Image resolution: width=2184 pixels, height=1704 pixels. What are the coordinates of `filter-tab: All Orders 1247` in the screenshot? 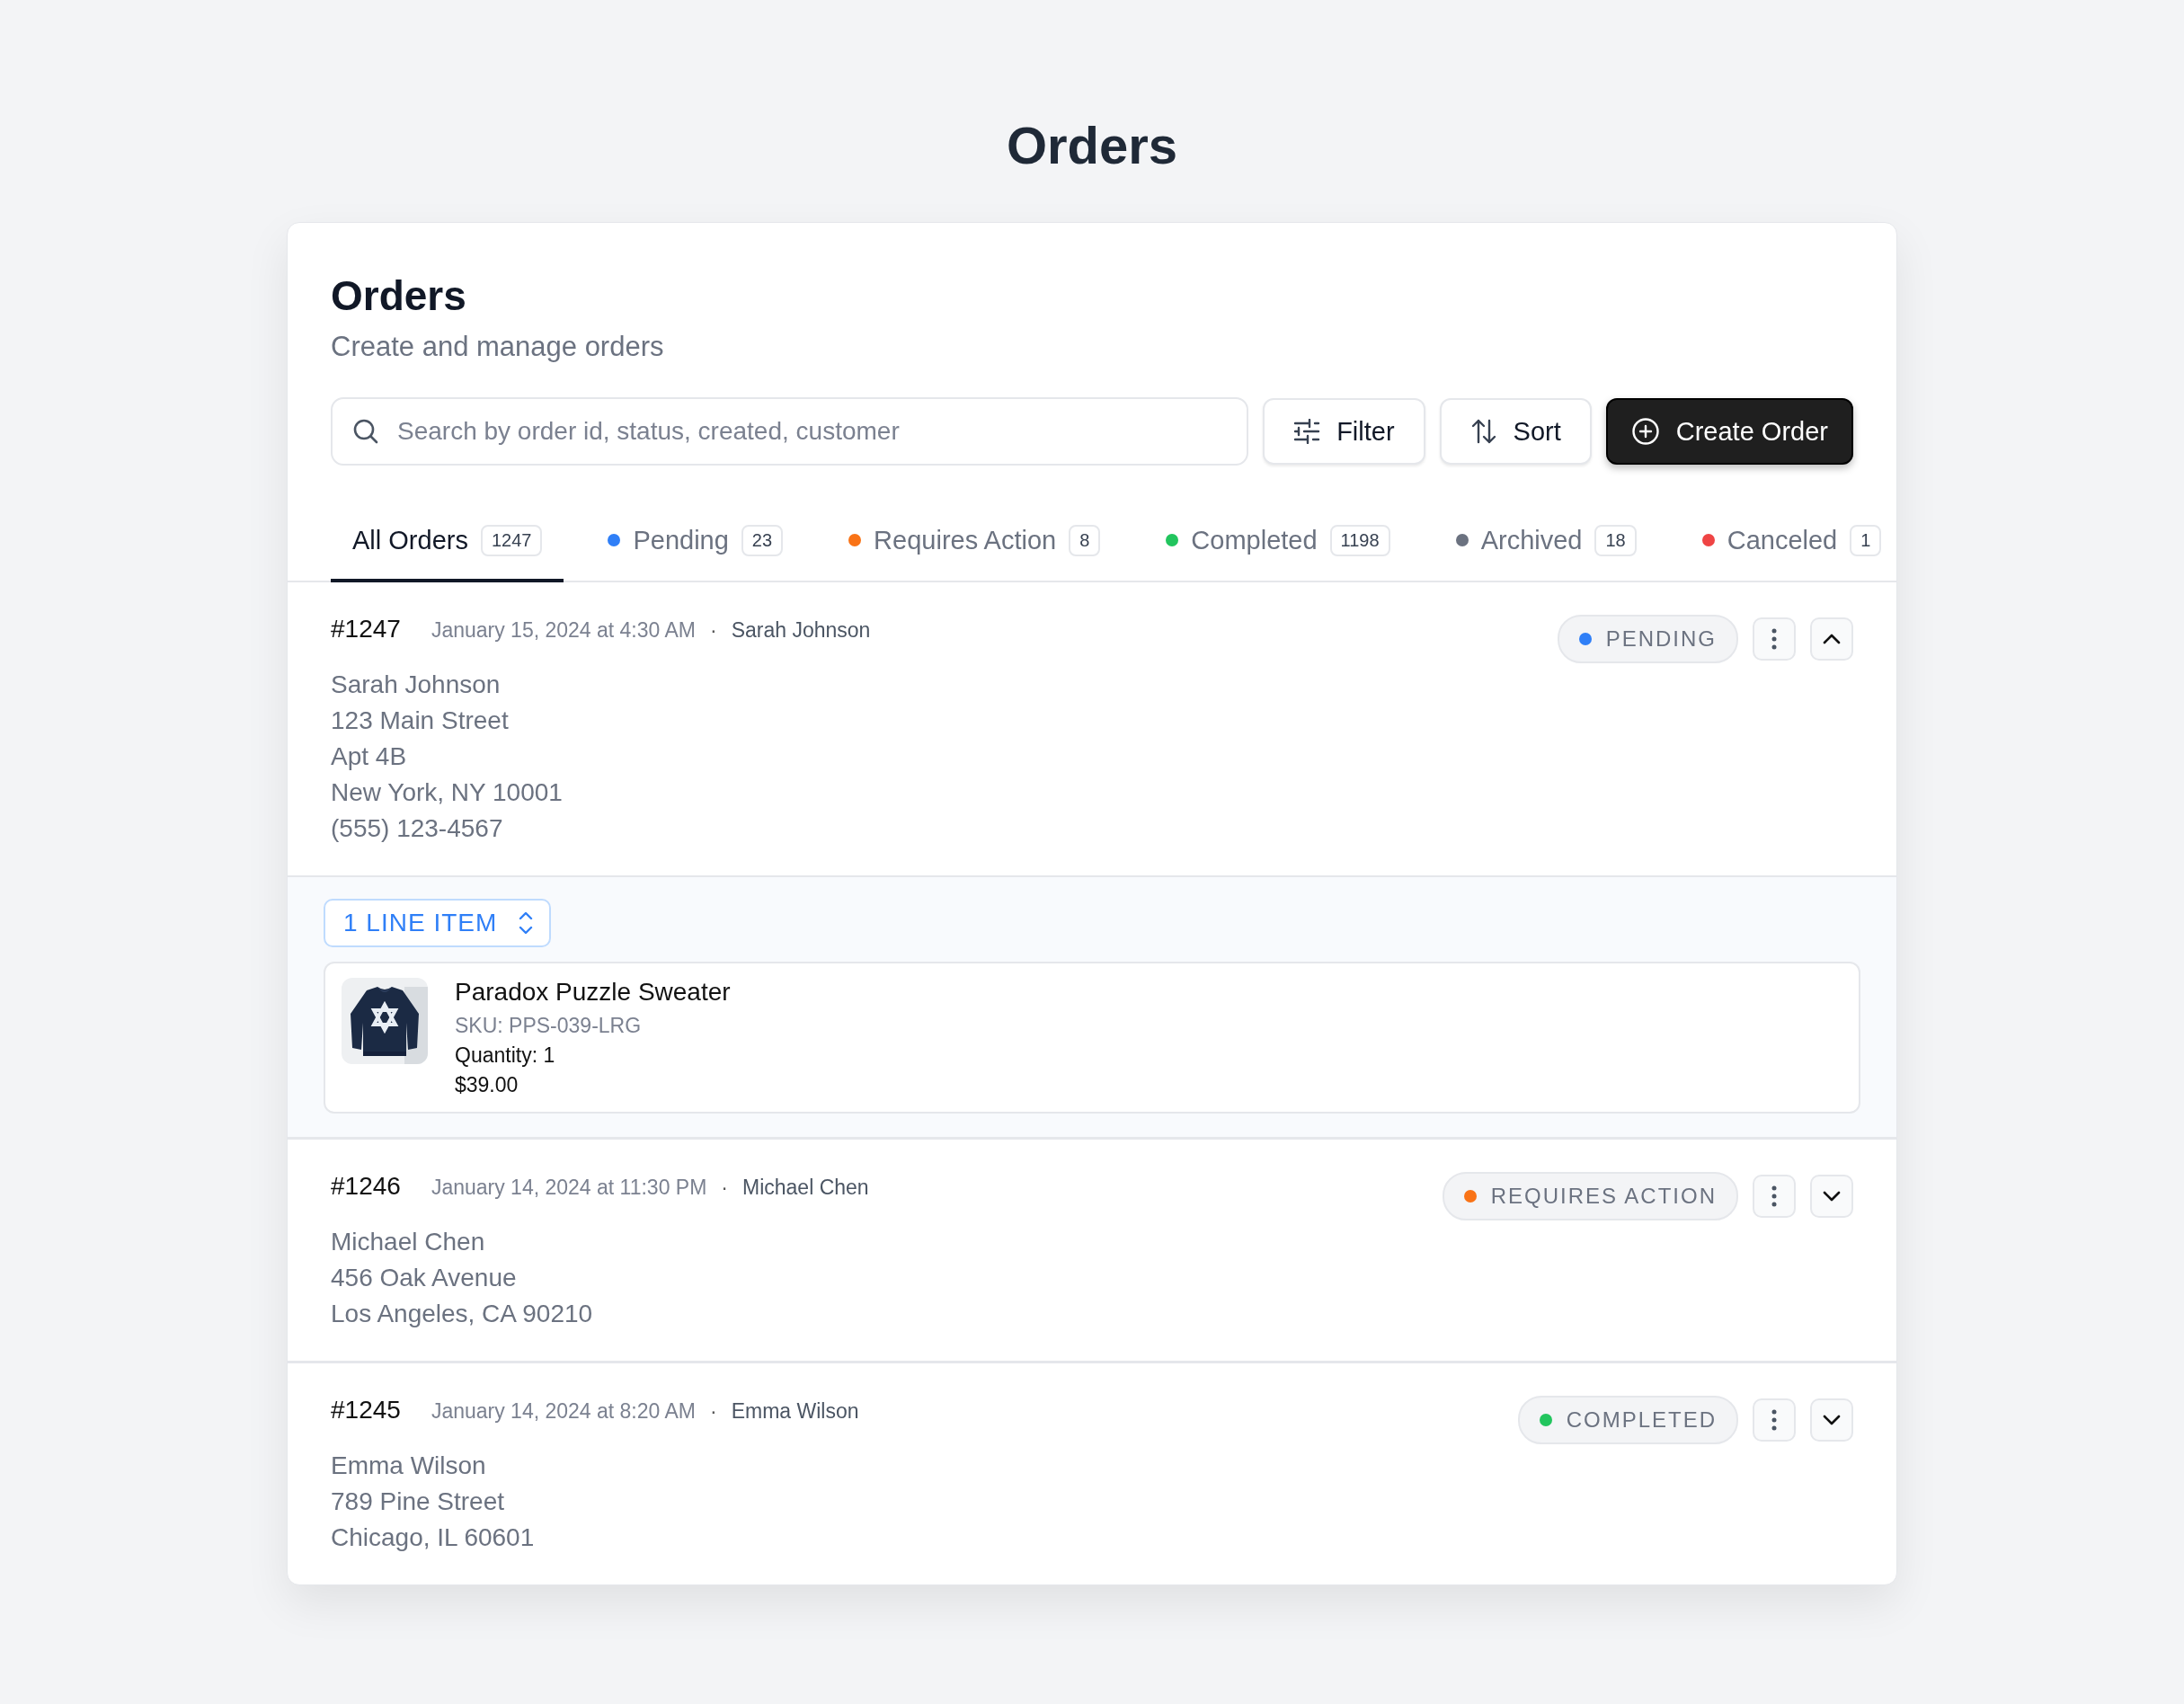 It's located at (448, 541).